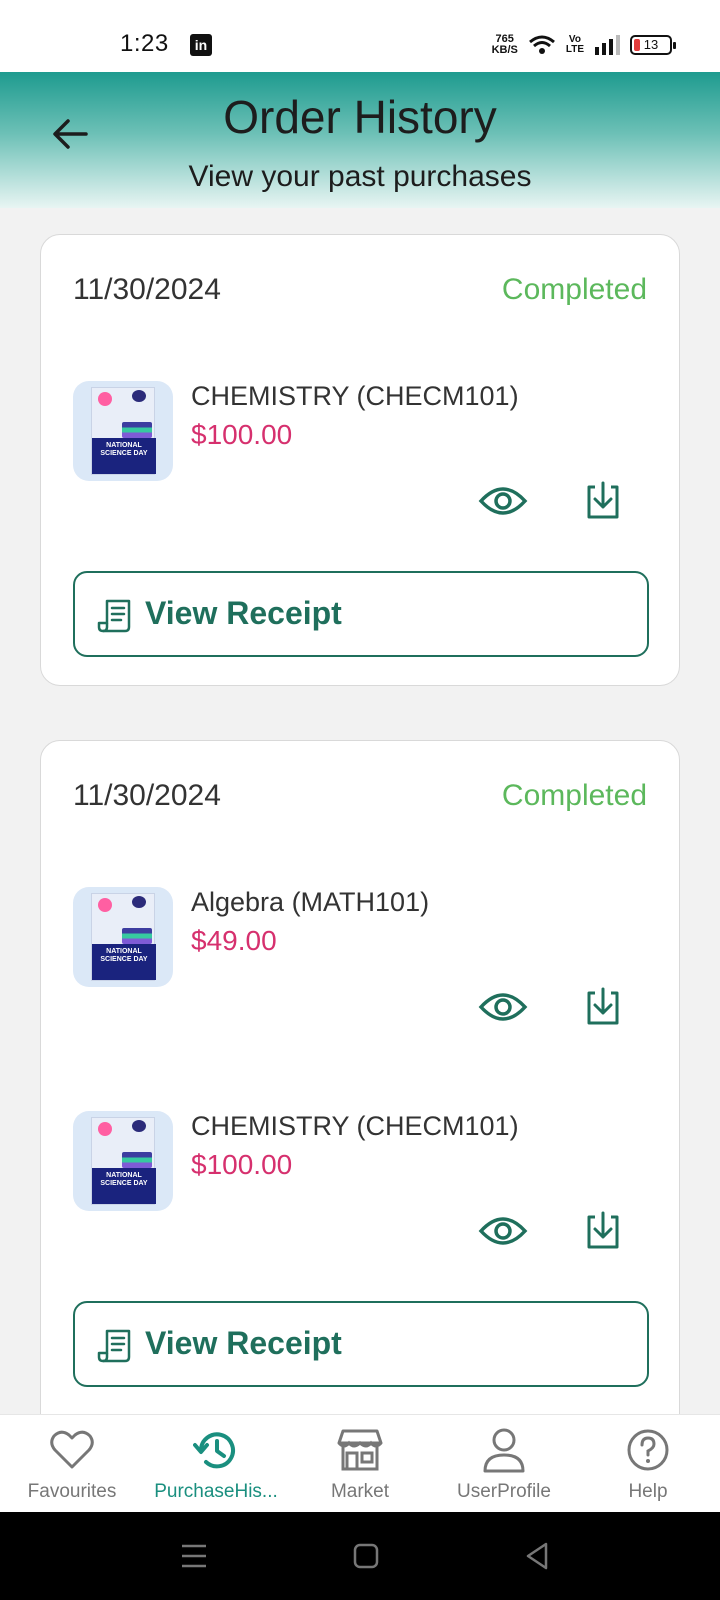 The image size is (720, 1600). Describe the element at coordinates (648, 1450) in the screenshot. I see `help-icon` at that location.